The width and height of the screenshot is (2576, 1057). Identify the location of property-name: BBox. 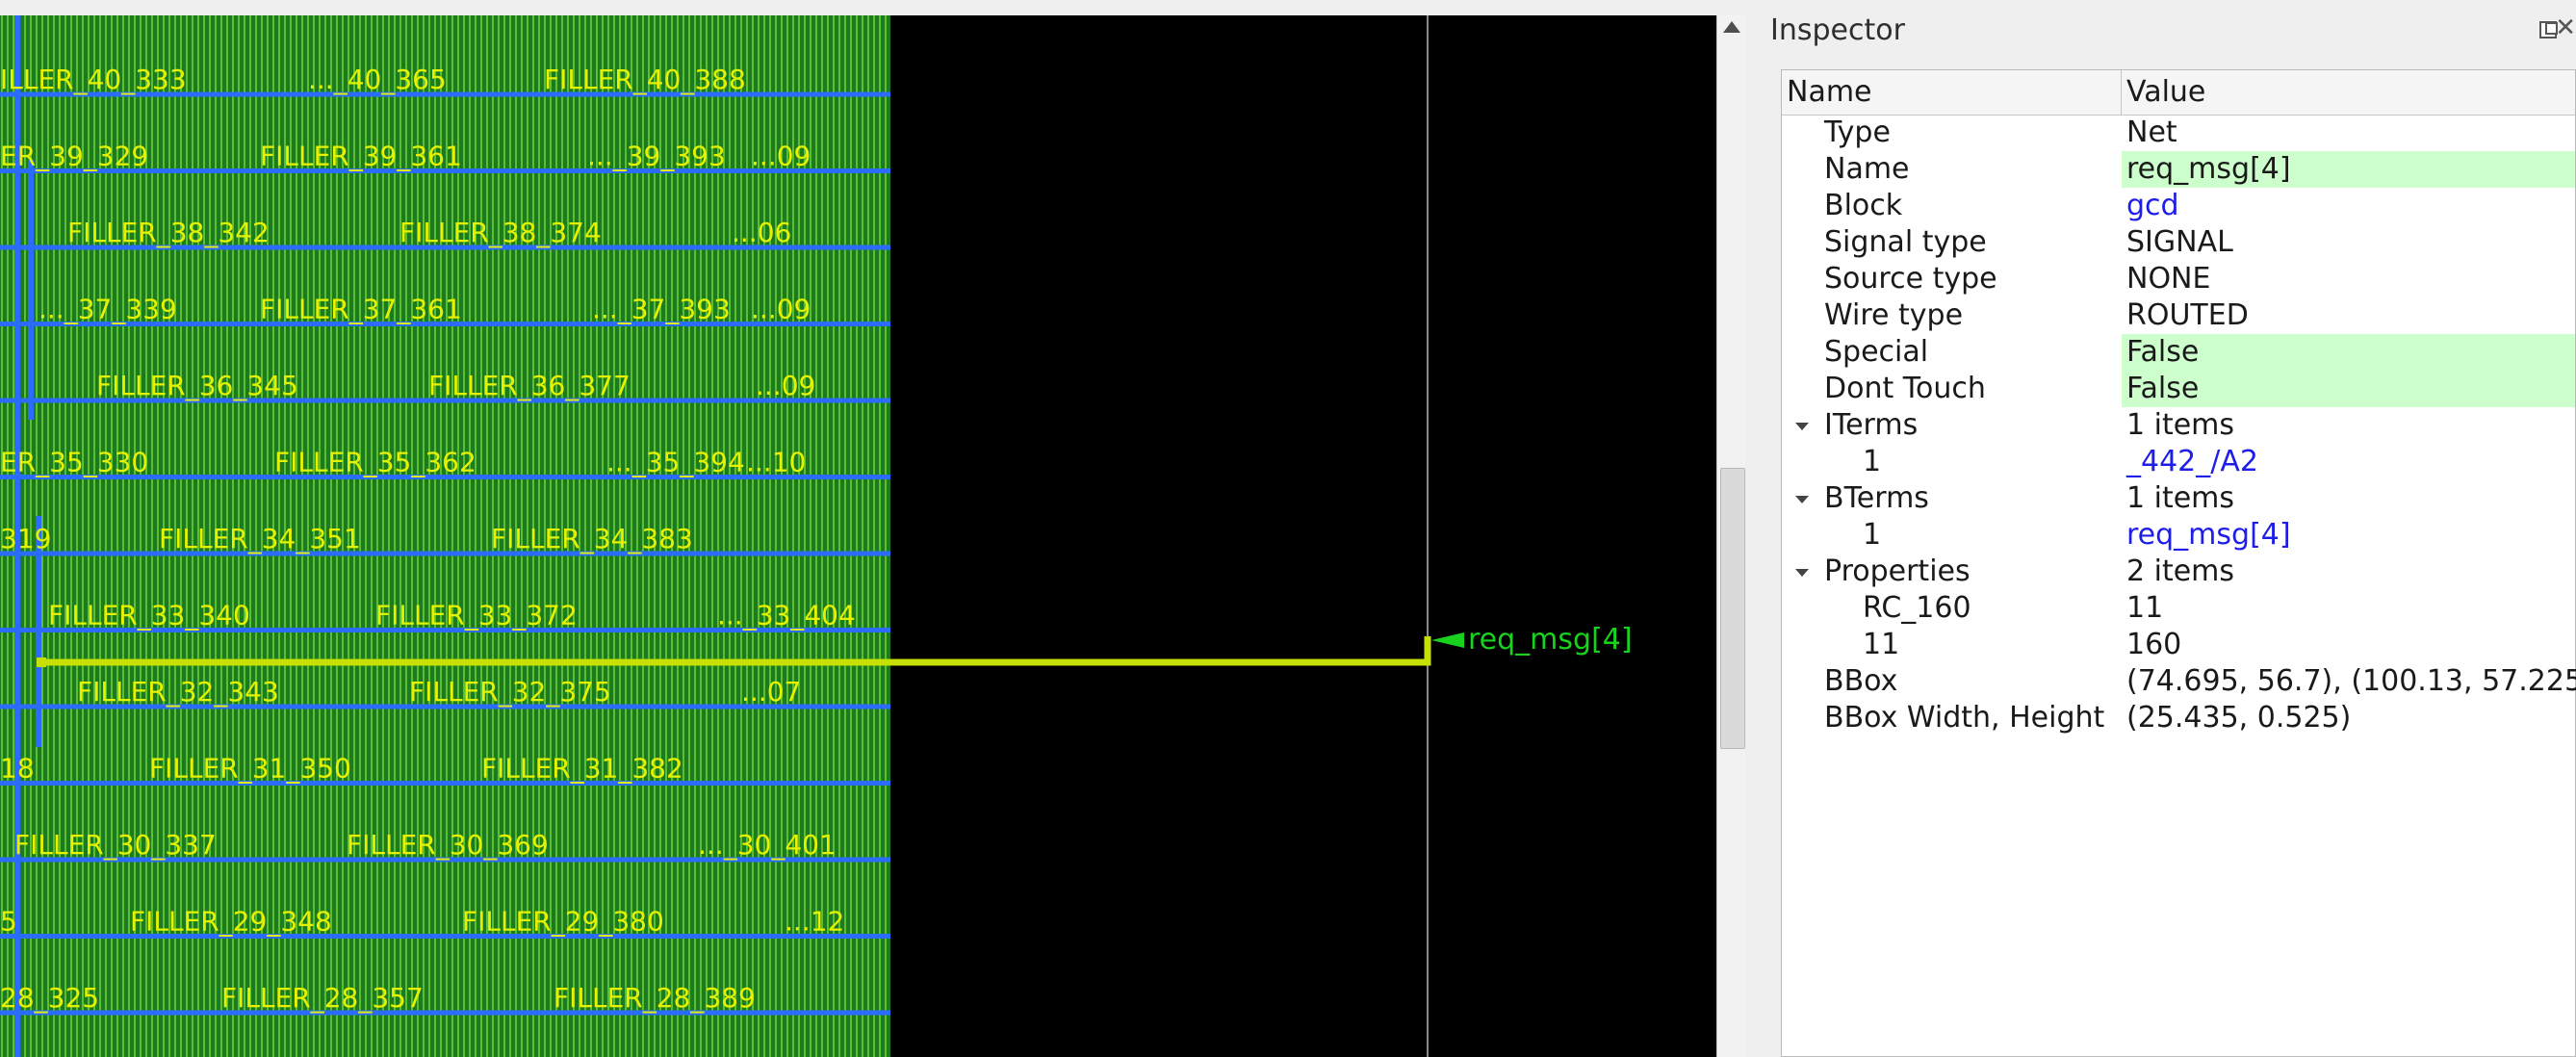
(1861, 681).